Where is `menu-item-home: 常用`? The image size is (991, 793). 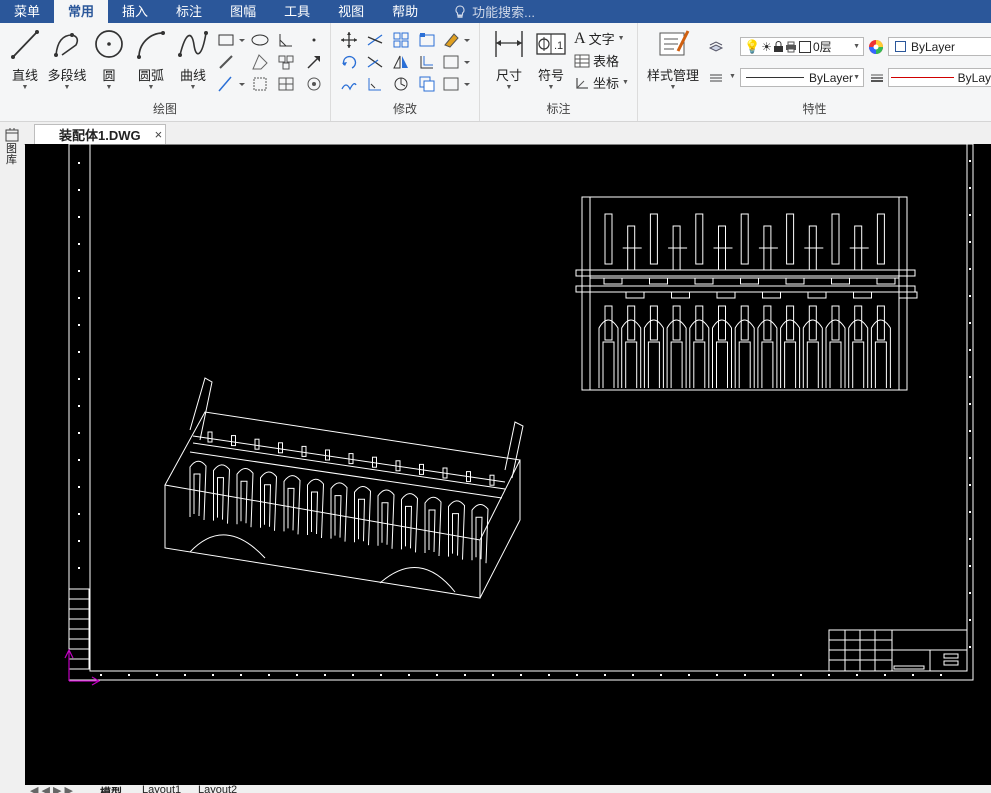 menu-item-home: 常用 is located at coordinates (81, 11).